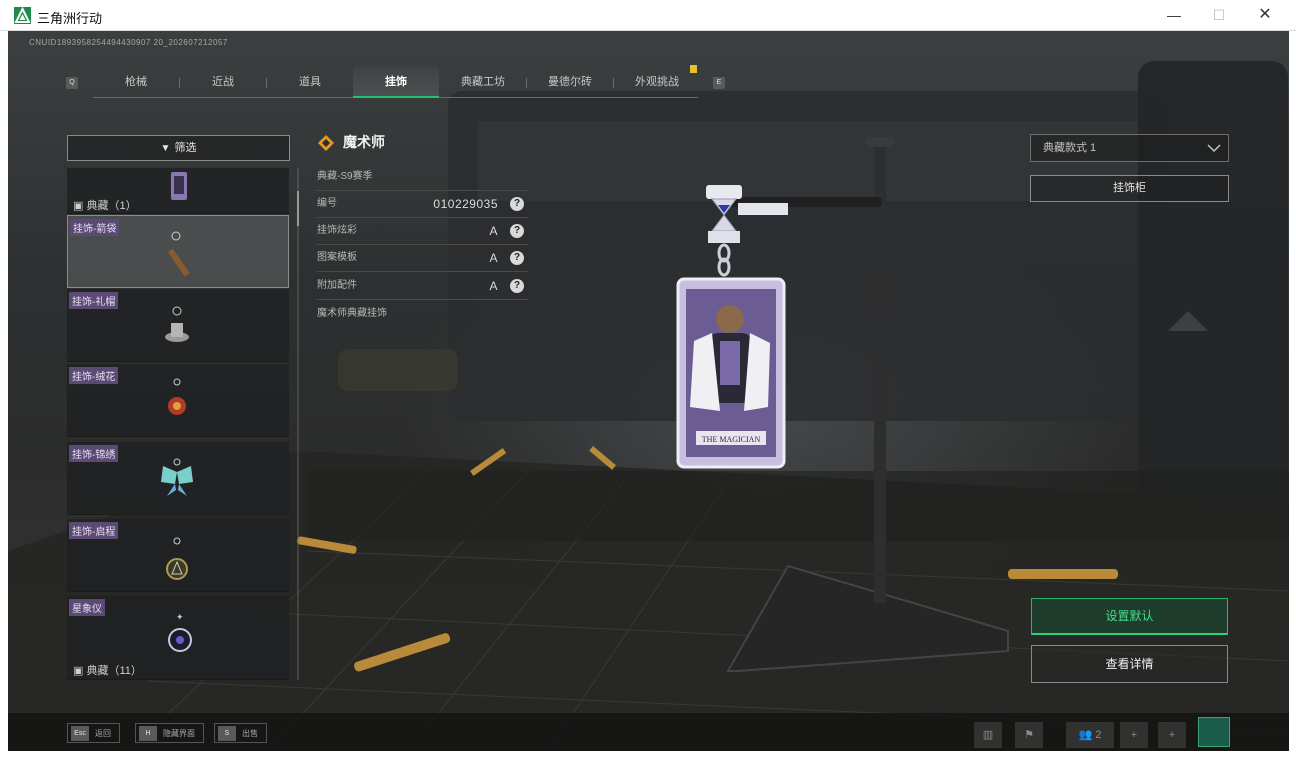  Describe the element at coordinates (1085, 735) in the screenshot. I see `party-icon: 👥` at that location.